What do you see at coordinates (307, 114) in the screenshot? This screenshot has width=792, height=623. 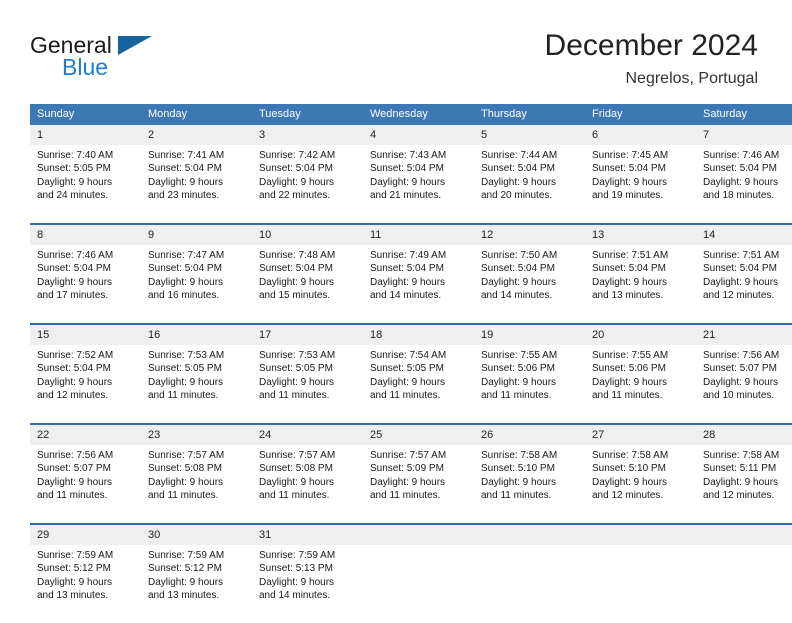 I see `weekday-header-tuesday: Tuesday` at bounding box center [307, 114].